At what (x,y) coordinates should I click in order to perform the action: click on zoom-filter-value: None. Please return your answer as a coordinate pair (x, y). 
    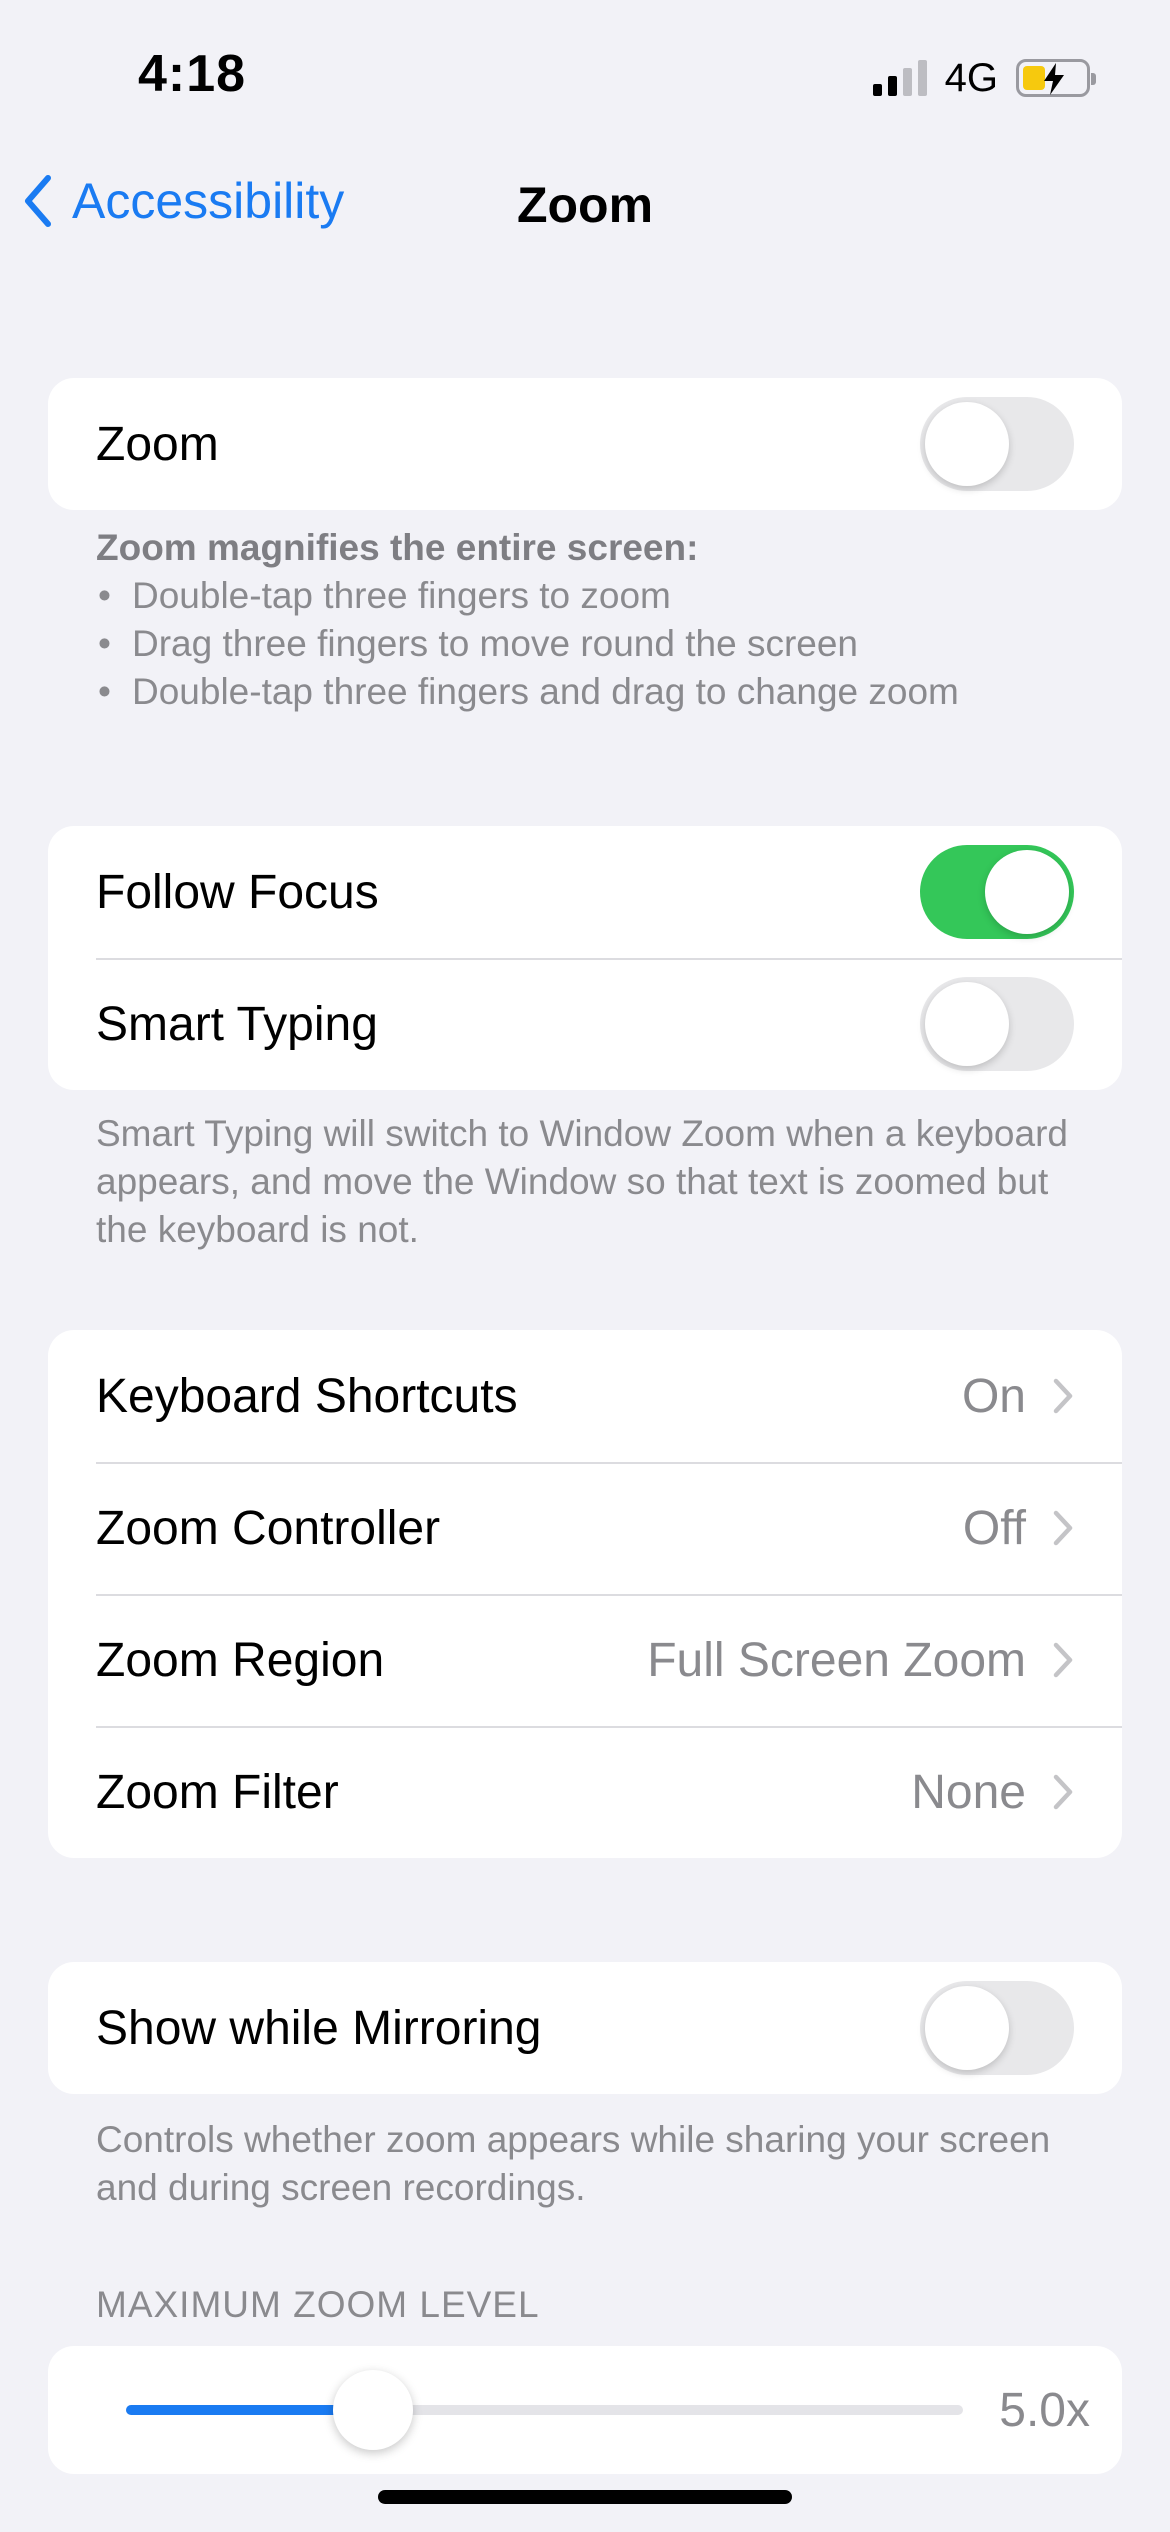
    Looking at the image, I should click on (968, 1792).